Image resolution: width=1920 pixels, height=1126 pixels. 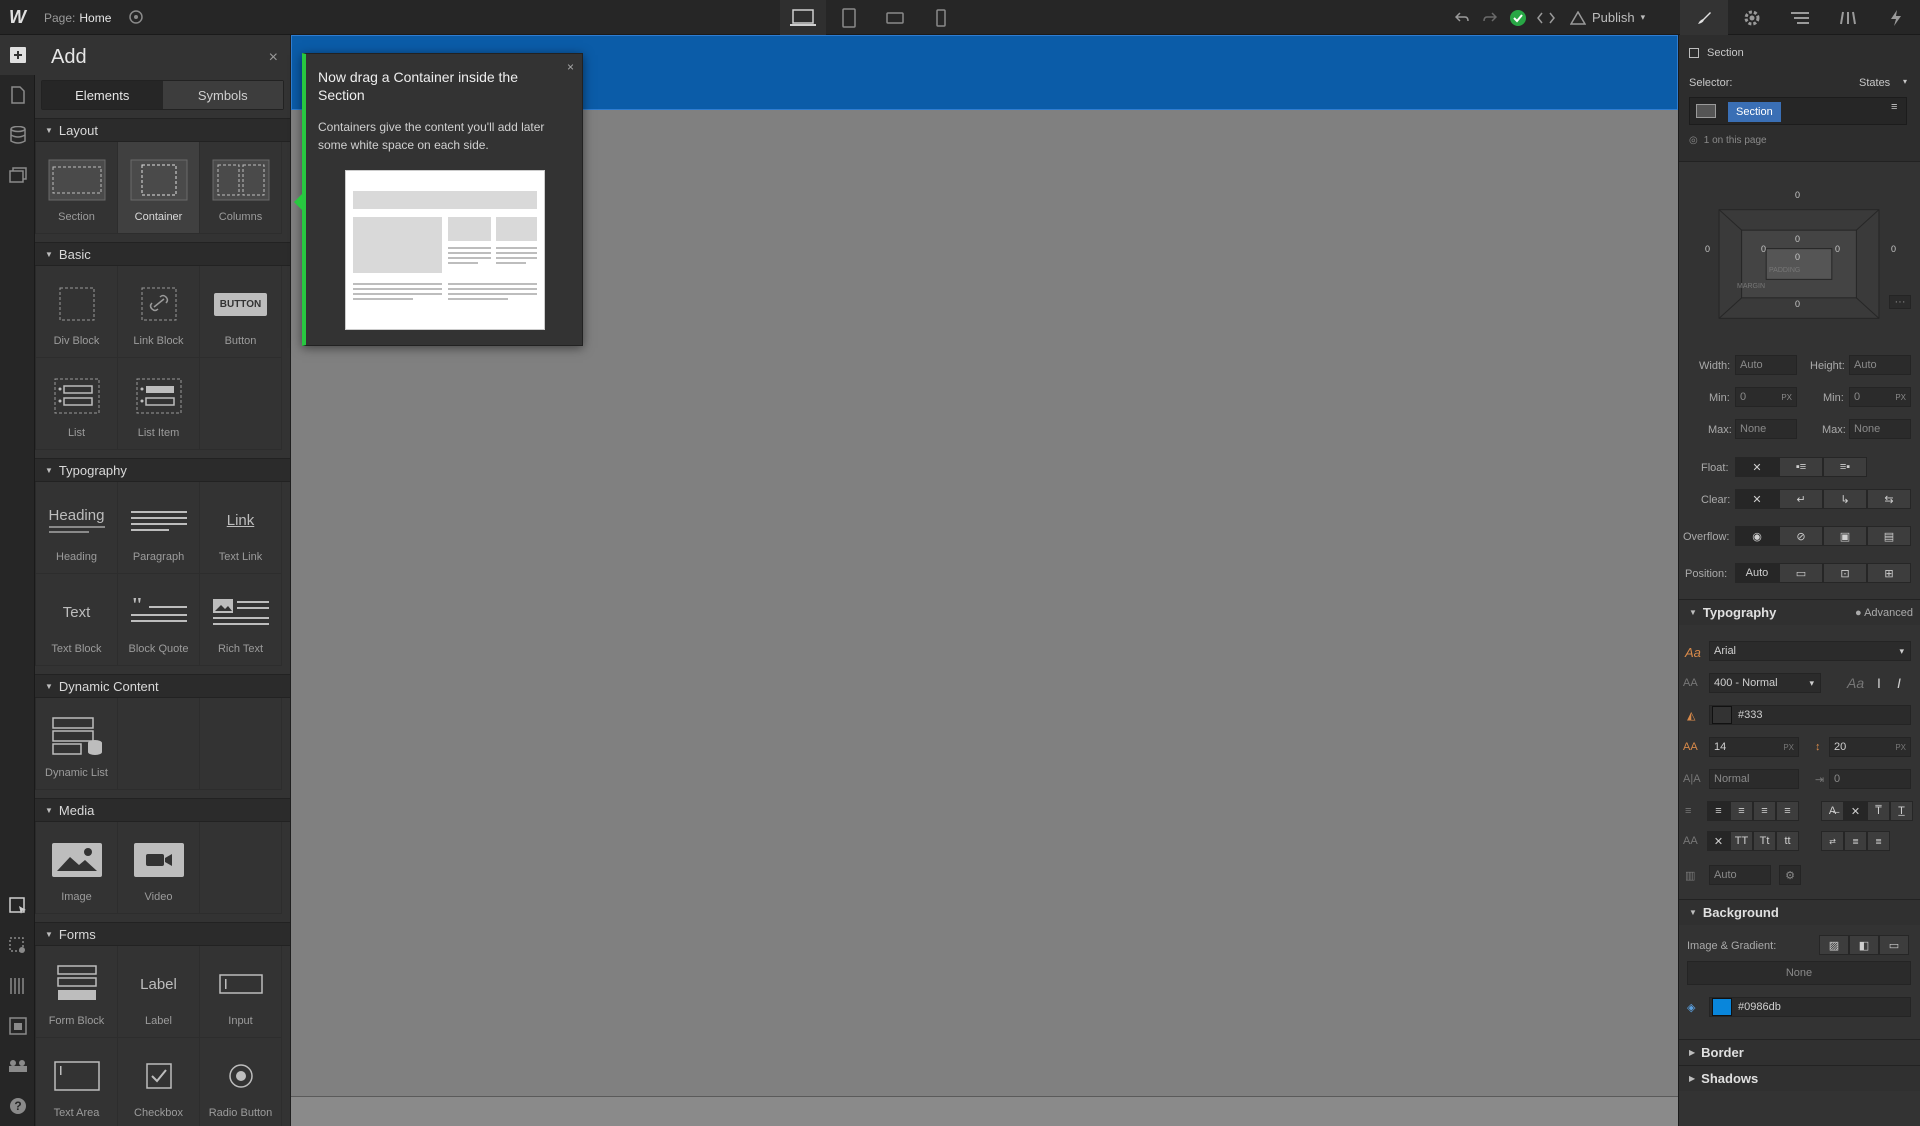 What do you see at coordinates (1704, 17) in the screenshot?
I see `style-brush-icon` at bounding box center [1704, 17].